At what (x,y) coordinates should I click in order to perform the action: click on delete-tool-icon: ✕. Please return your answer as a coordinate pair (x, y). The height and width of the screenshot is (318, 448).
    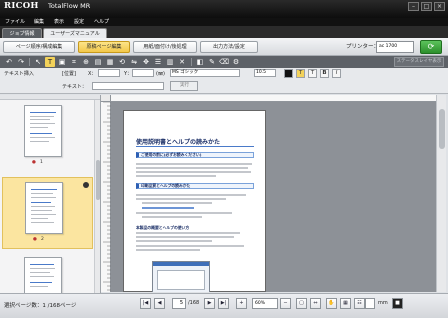
    Looking at the image, I should click on (182, 62).